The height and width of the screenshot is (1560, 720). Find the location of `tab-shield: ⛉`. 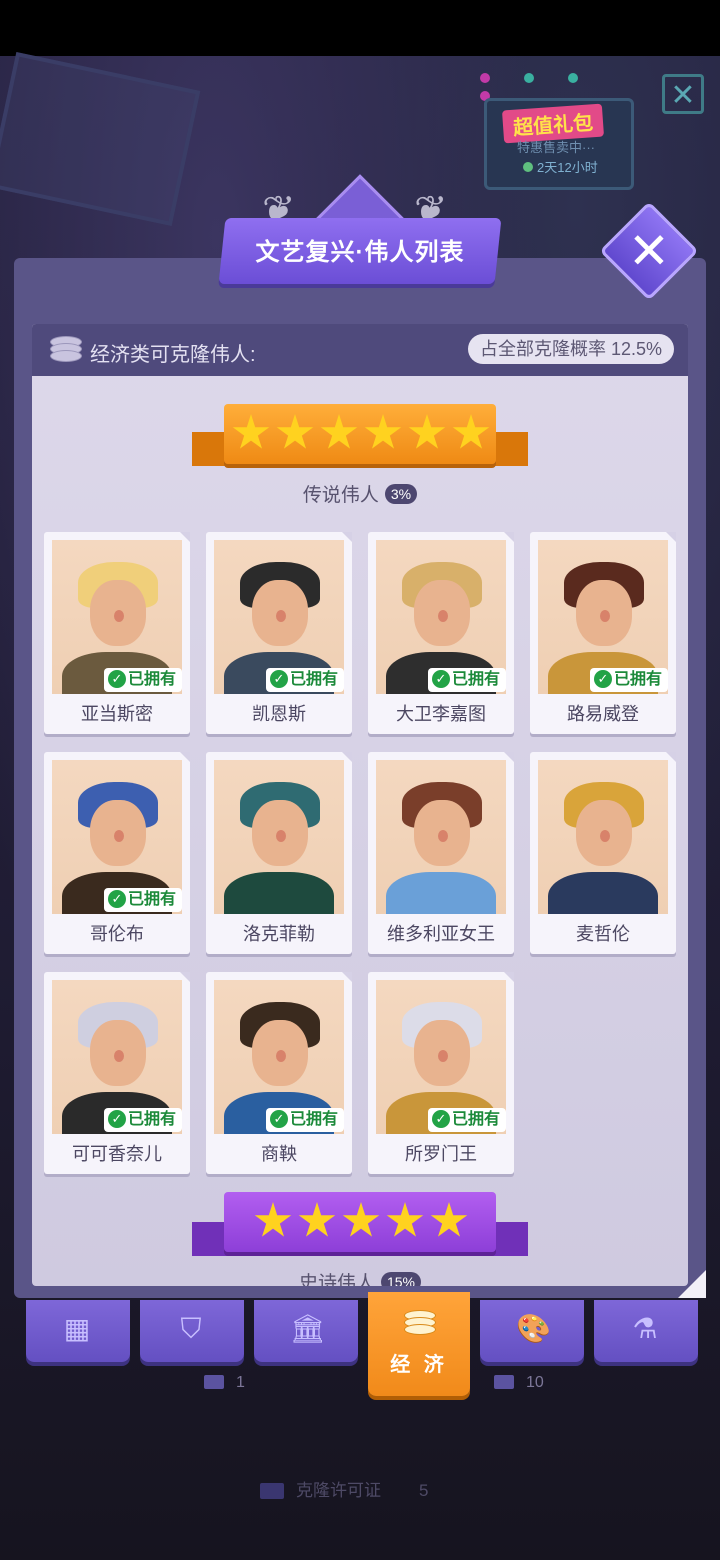

tab-shield: ⛉ is located at coordinates (192, 1331).